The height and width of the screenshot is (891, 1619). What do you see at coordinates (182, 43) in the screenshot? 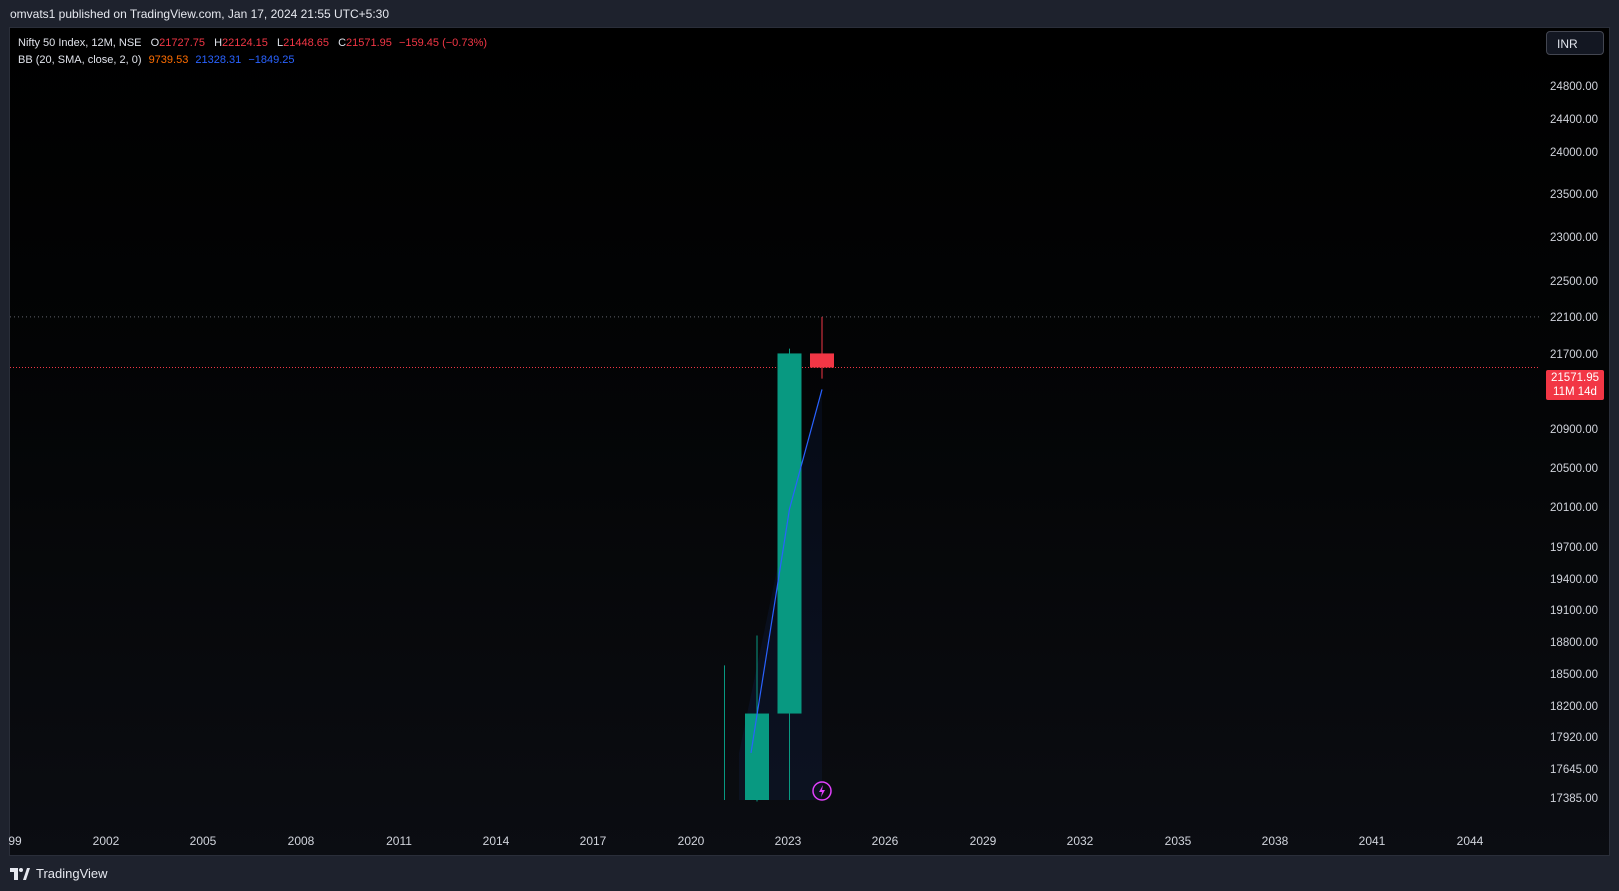
I see `open-value: 21727.75` at bounding box center [182, 43].